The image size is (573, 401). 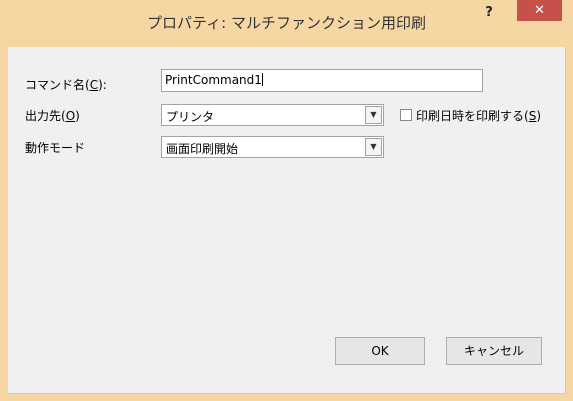 I want to click on operation-mode-select-value: 画面印刷開始, so click(x=202, y=149).